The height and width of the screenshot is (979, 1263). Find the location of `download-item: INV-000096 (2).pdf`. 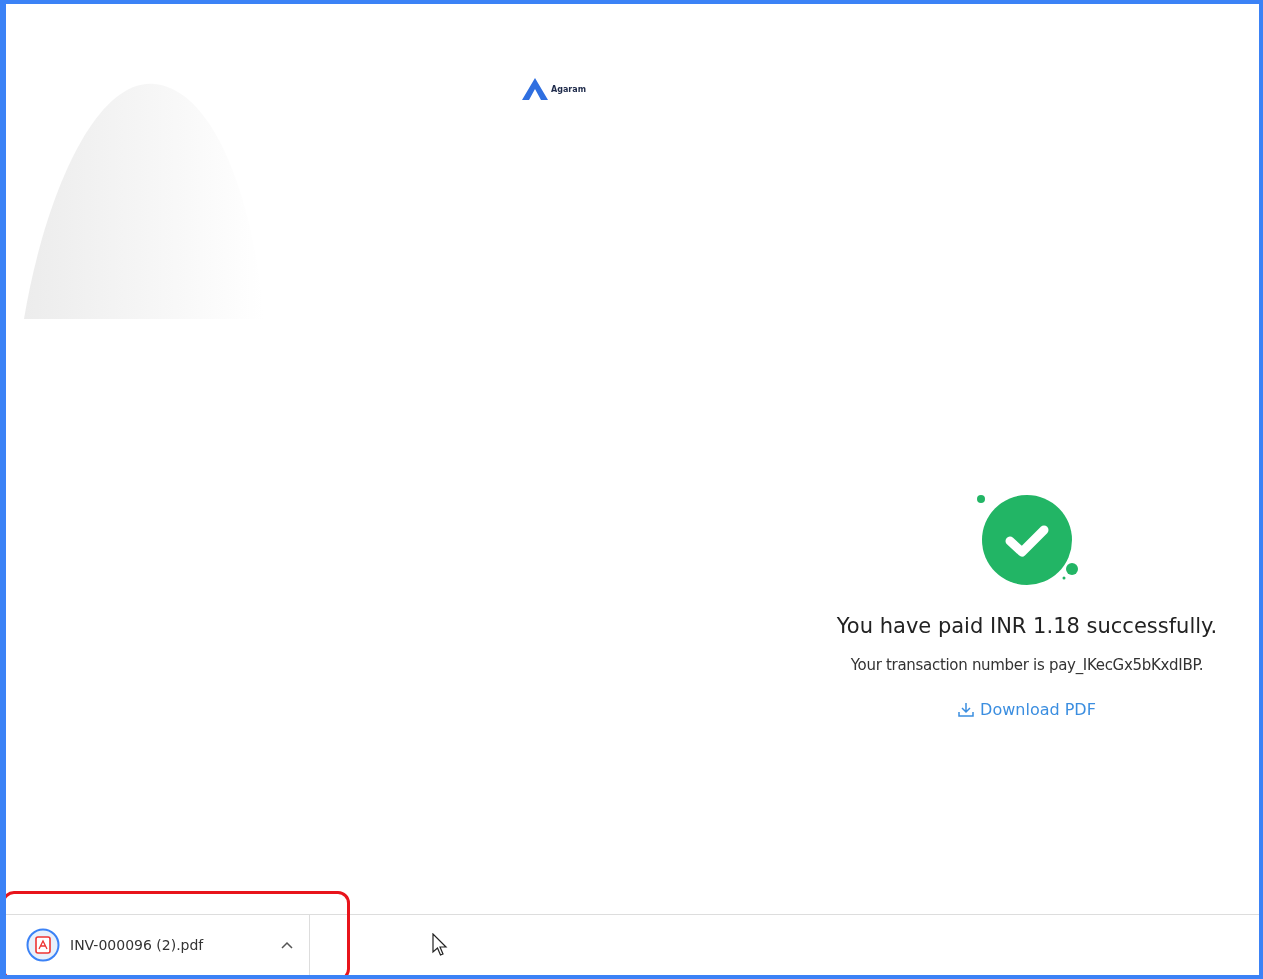

download-item: INV-000096 (2).pdf is located at coordinates (158, 945).